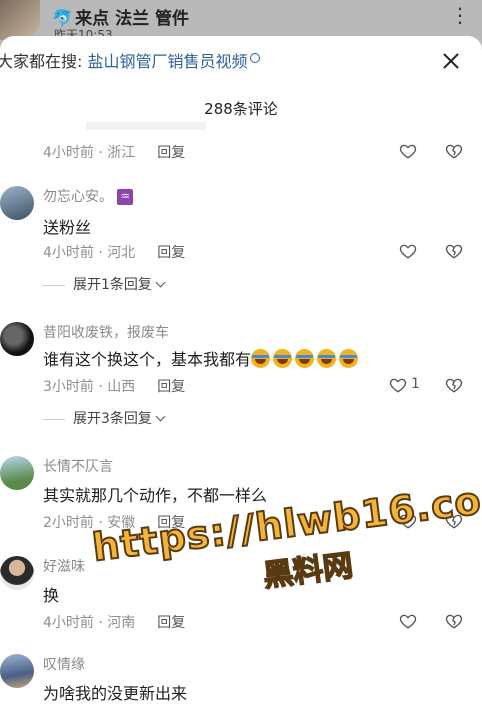 The height and width of the screenshot is (708, 482). I want to click on comment-author: 叹情缘, so click(64, 664).